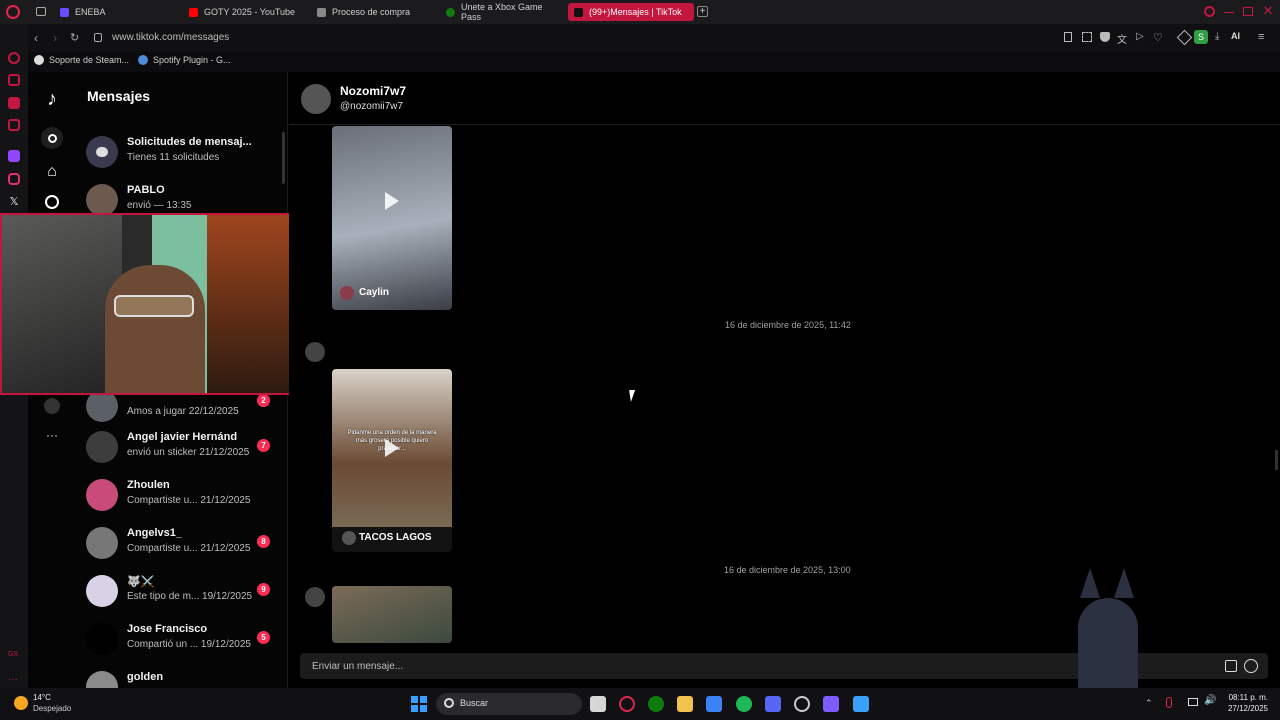  Describe the element at coordinates (14, 80) in the screenshot. I see `bag-icon` at that location.